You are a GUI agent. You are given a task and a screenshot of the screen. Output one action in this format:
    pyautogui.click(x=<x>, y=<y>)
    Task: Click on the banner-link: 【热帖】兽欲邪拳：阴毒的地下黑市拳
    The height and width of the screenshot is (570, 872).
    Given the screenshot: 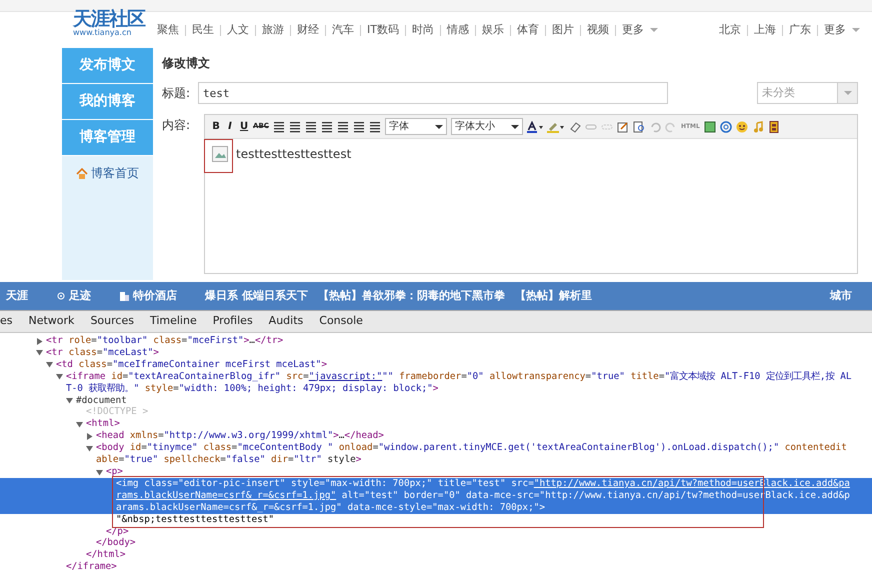 What is the action you would take?
    pyautogui.click(x=411, y=296)
    